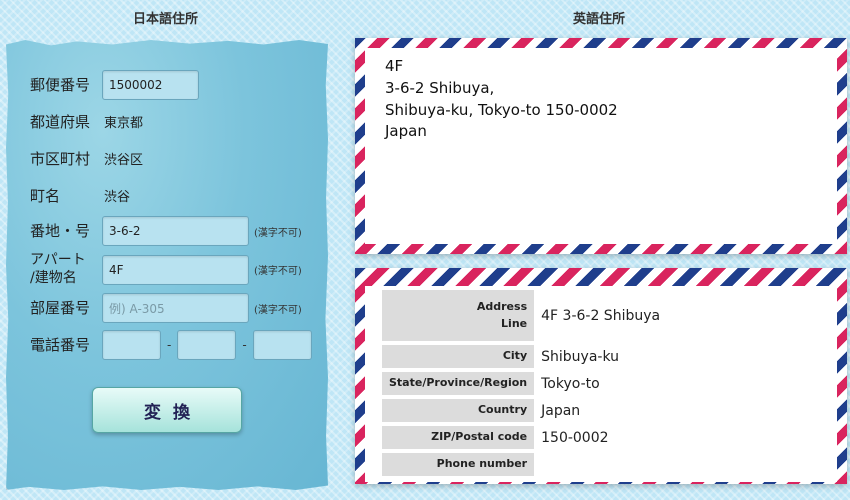  Describe the element at coordinates (60, 231) in the screenshot. I see `block-label: 番地・号` at that location.